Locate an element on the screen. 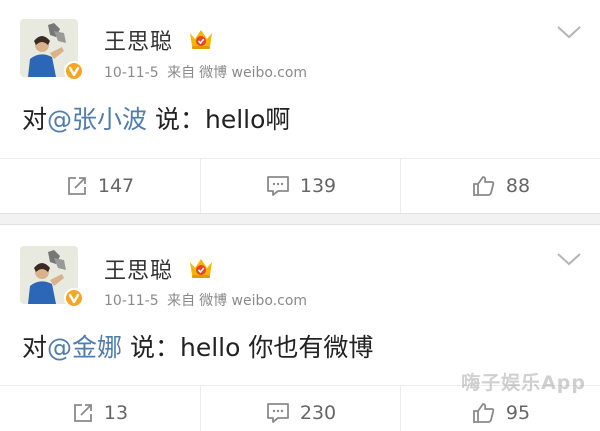 Image resolution: width=600 pixels, height=431 pixels. mention-link: @金娜 is located at coordinates (84, 347).